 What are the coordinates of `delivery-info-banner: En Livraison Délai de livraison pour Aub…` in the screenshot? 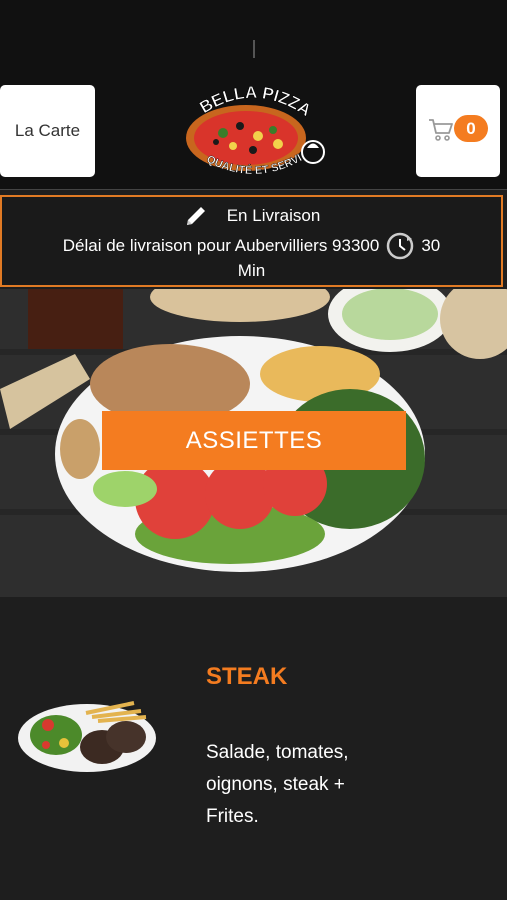 It's located at (251, 241).